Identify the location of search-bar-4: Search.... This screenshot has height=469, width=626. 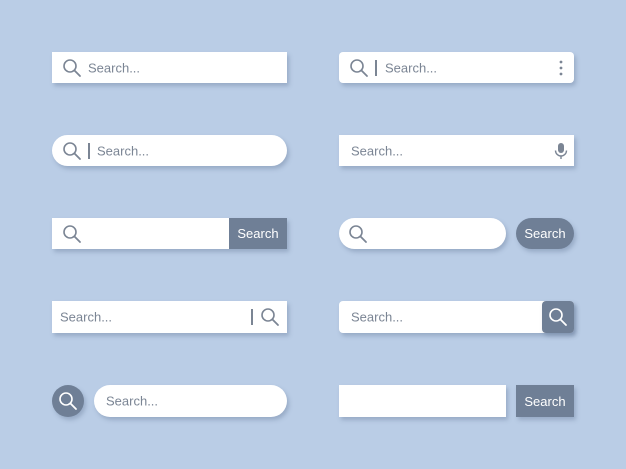
(456, 150).